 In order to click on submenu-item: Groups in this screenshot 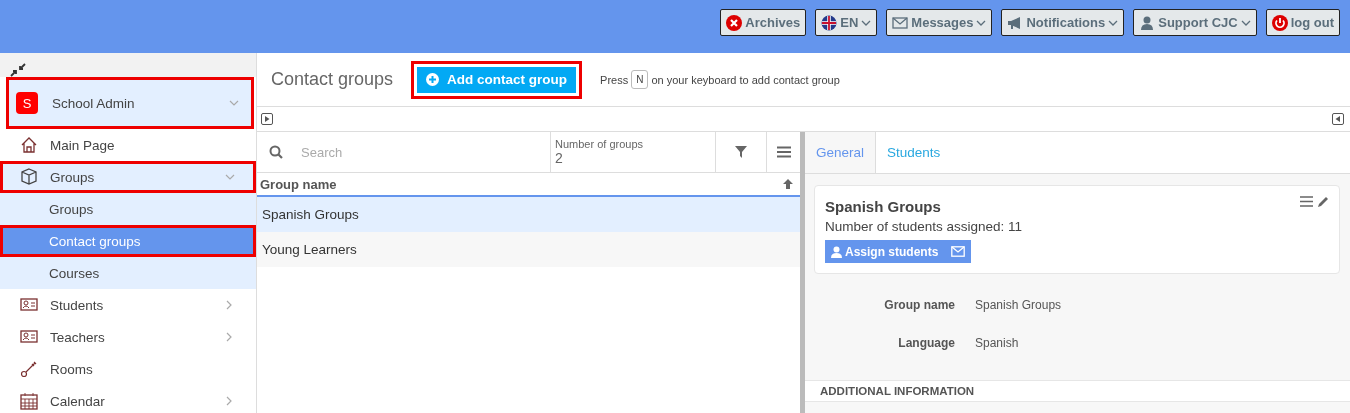, I will do `click(128, 209)`.